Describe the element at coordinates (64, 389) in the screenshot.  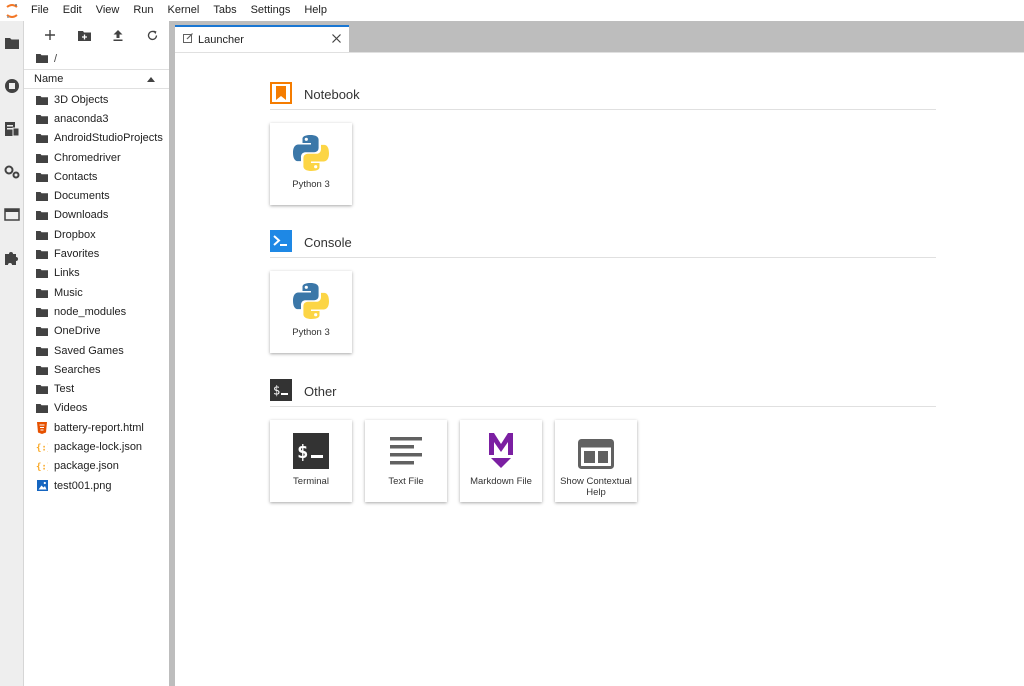
I see `file-name: Test` at that location.